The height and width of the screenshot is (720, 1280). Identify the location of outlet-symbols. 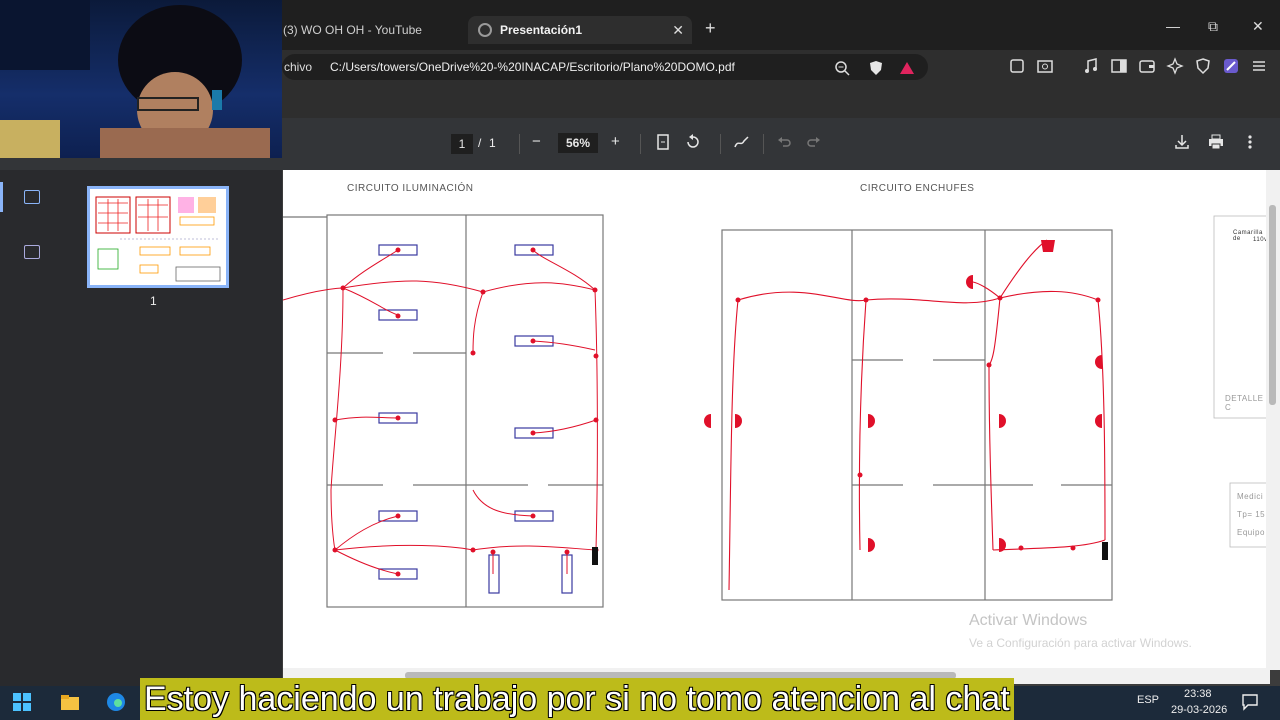
(906, 400).